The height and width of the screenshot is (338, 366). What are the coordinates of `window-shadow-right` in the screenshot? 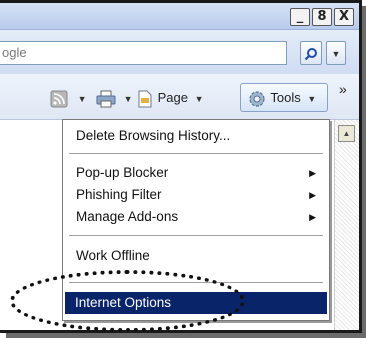 It's located at (364, 169).